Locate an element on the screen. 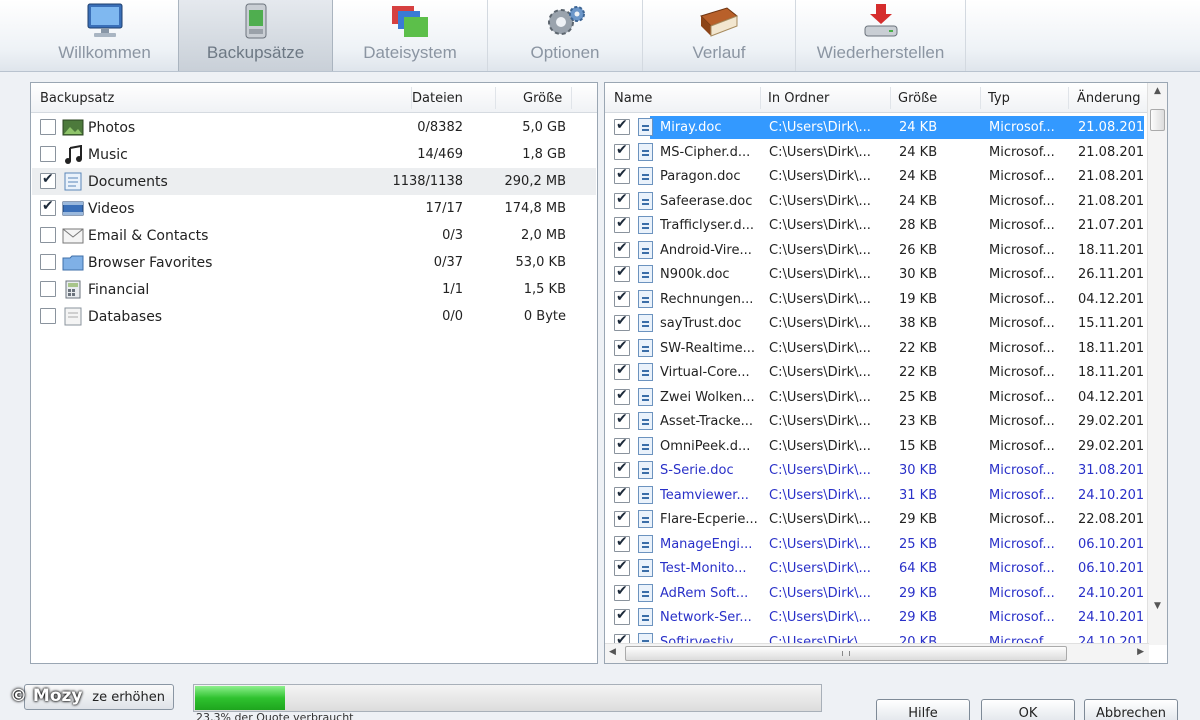 This screenshot has width=1200, height=720. ok-button: OK is located at coordinates (1028, 709).